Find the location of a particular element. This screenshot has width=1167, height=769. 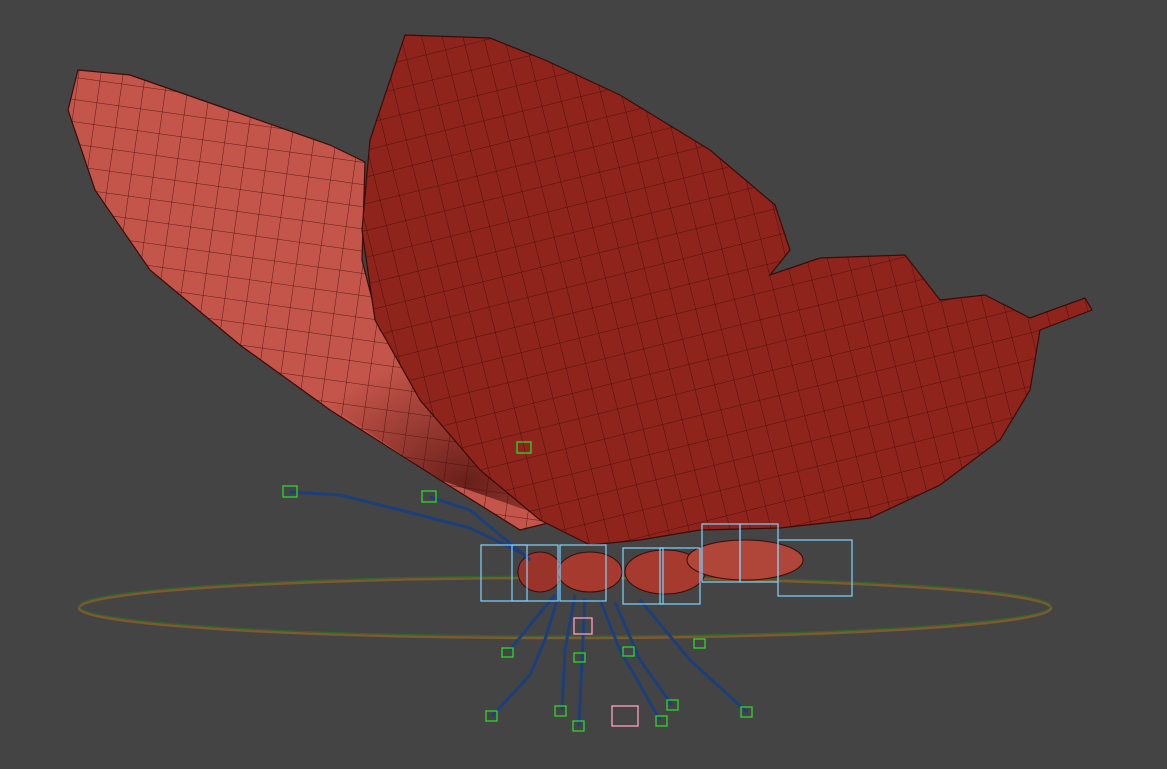

helper-icon is located at coordinates (625, 716).